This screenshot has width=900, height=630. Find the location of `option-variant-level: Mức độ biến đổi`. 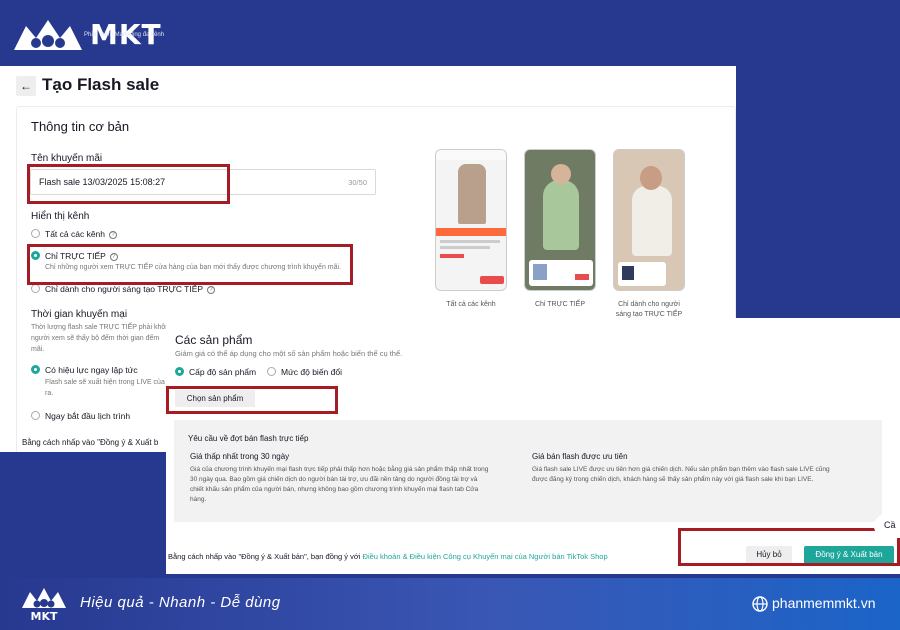

option-variant-level: Mức độ biến đổi is located at coordinates (311, 372).